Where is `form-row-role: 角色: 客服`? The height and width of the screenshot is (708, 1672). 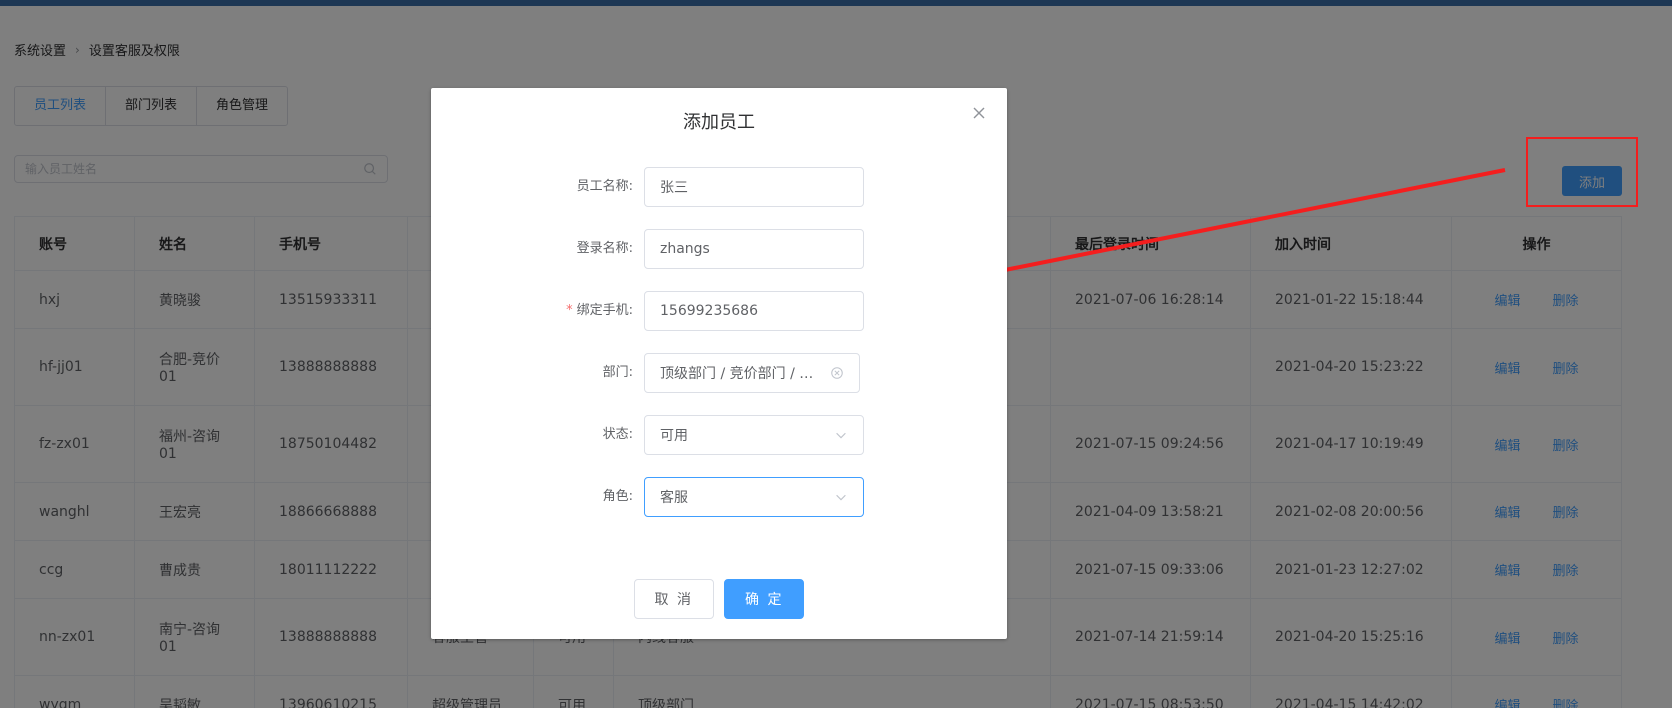 form-row-role: 角色: 客服 is located at coordinates (719, 497).